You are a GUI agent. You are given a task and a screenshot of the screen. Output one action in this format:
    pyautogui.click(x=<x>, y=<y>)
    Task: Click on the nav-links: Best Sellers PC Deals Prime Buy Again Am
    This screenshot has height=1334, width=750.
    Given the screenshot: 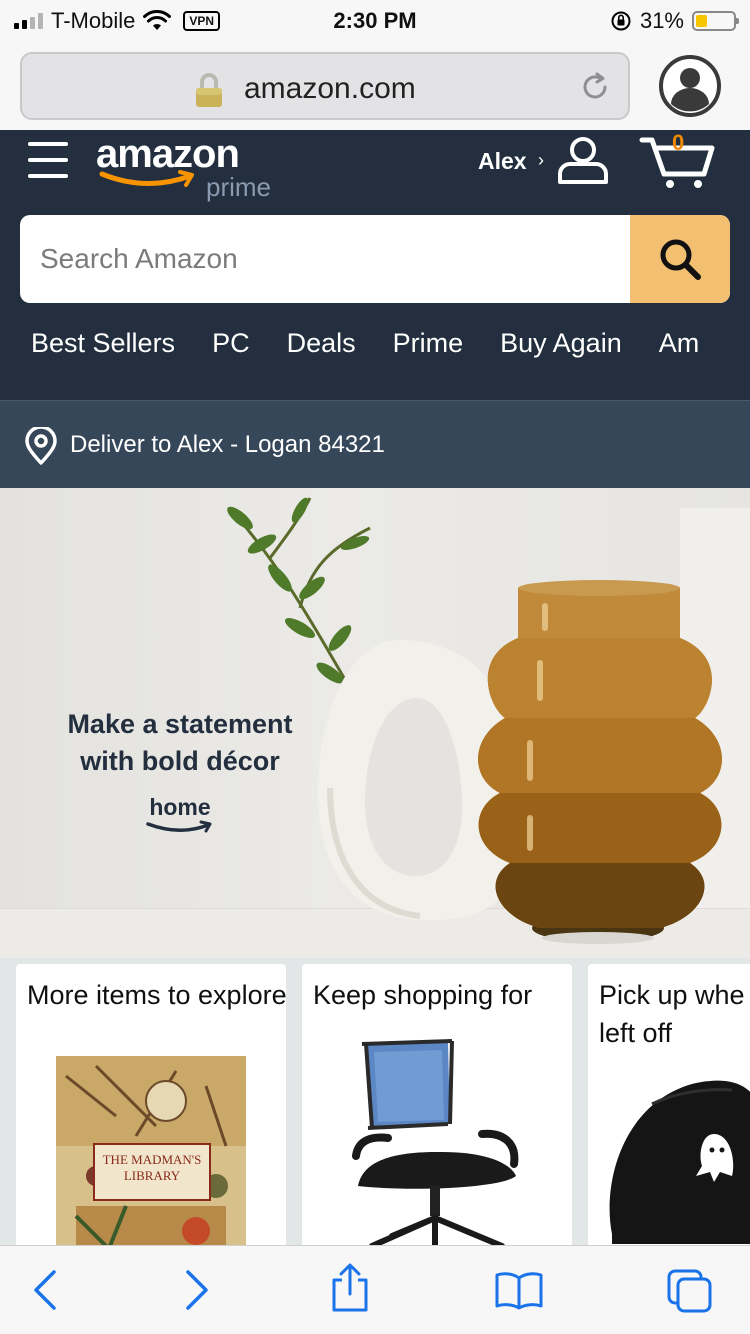 What is the action you would take?
    pyautogui.click(x=365, y=343)
    